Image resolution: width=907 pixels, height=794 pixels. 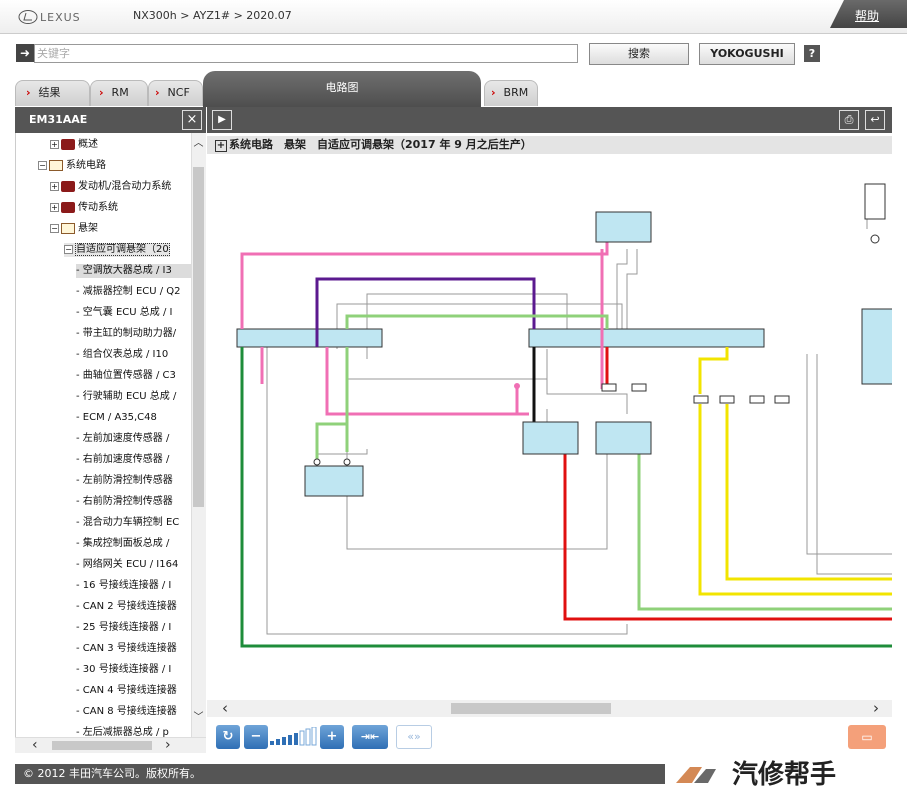 What do you see at coordinates (86, 165) in the screenshot?
I see `tree-item-label: 系统电路` at bounding box center [86, 165].